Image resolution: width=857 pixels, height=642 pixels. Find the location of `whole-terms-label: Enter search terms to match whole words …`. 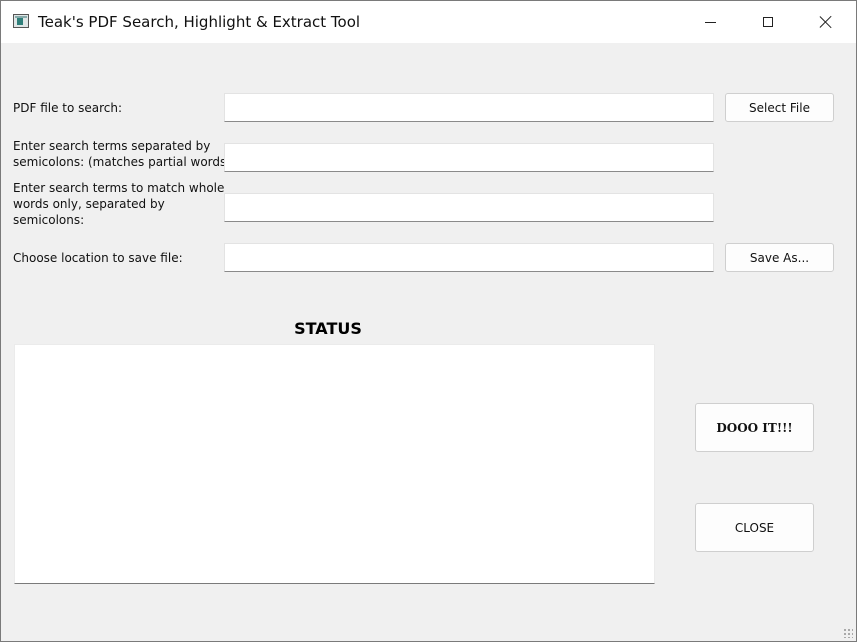

whole-terms-label: Enter search terms to match whole words … is located at coordinates (118, 204).